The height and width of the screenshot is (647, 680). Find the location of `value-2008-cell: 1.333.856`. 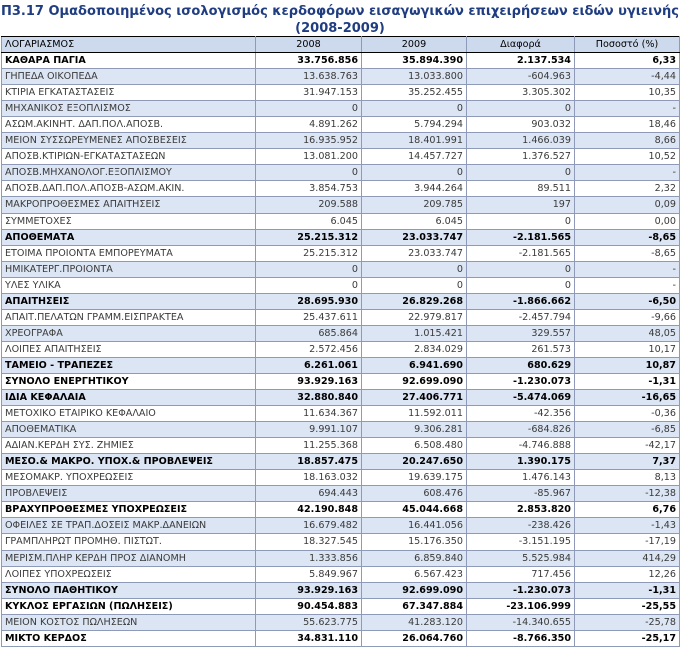

value-2008-cell: 1.333.856 is located at coordinates (308, 558).